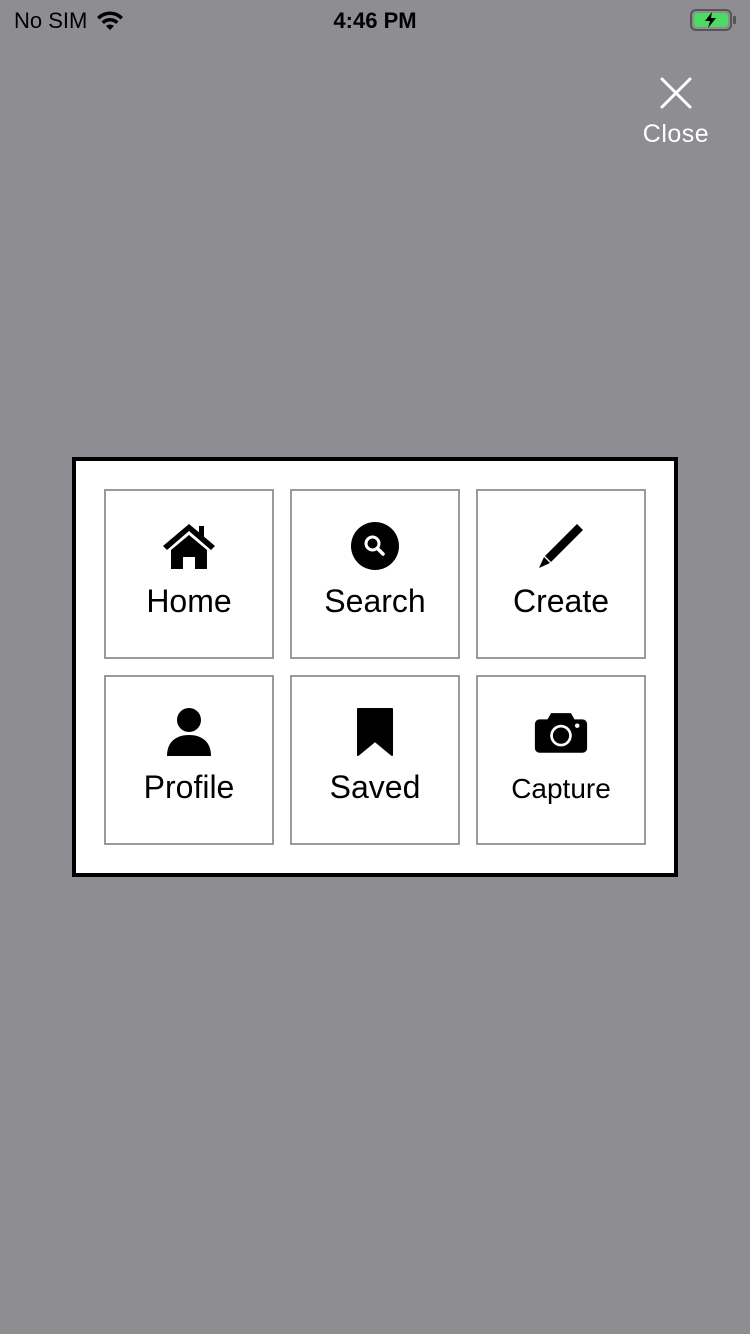 The width and height of the screenshot is (750, 1334). I want to click on close-icon, so click(676, 93).